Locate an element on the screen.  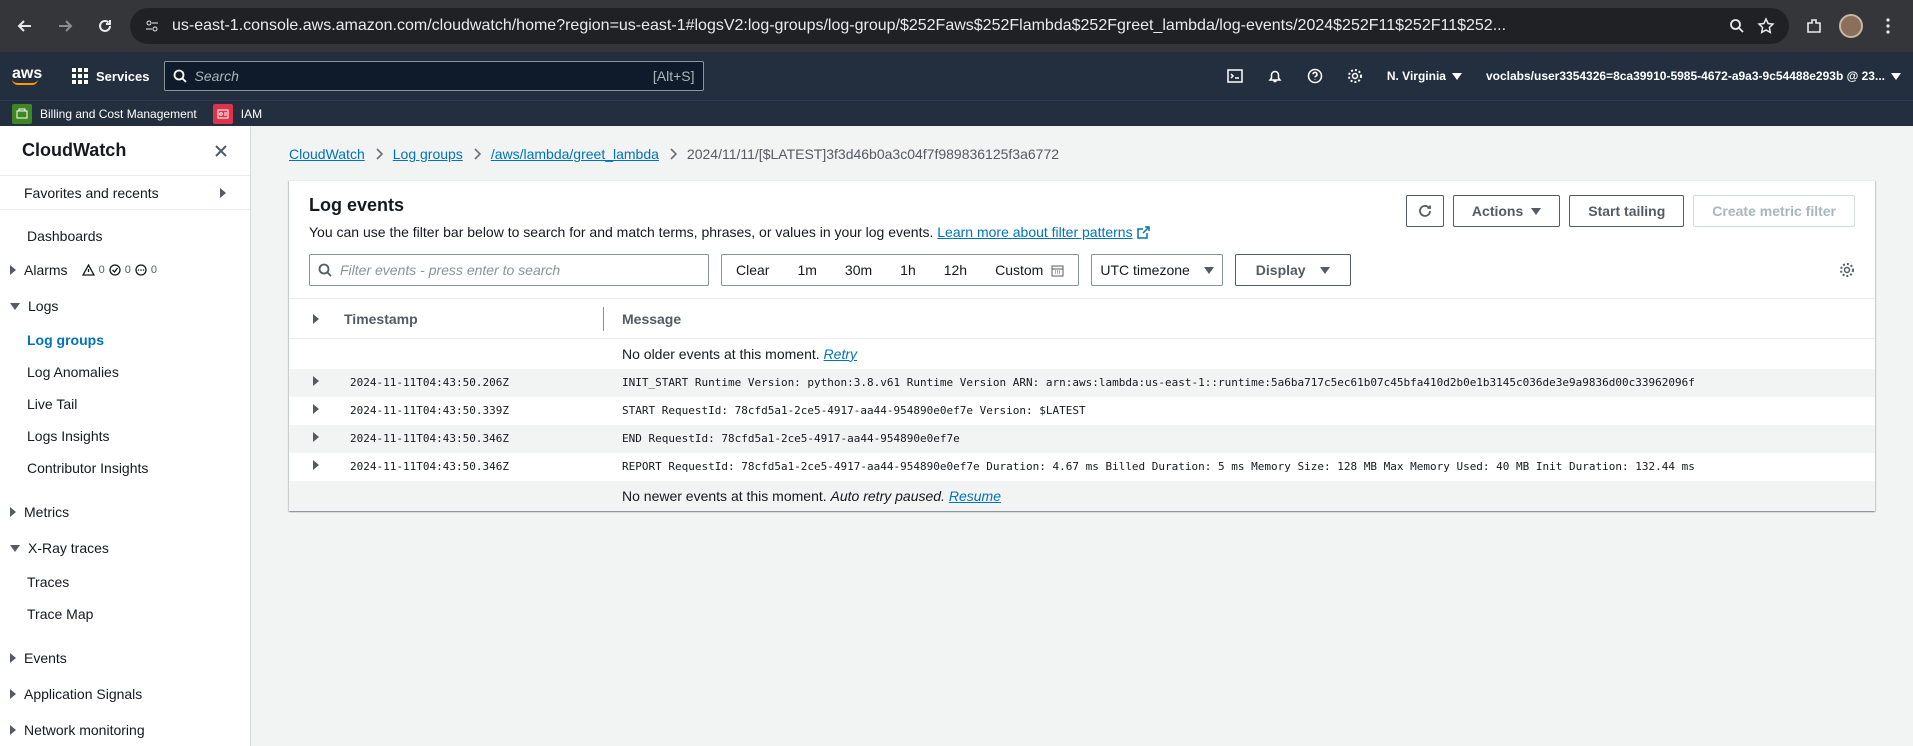
sidebar-section-application-signals: Application Signals is located at coordinates (125, 694).